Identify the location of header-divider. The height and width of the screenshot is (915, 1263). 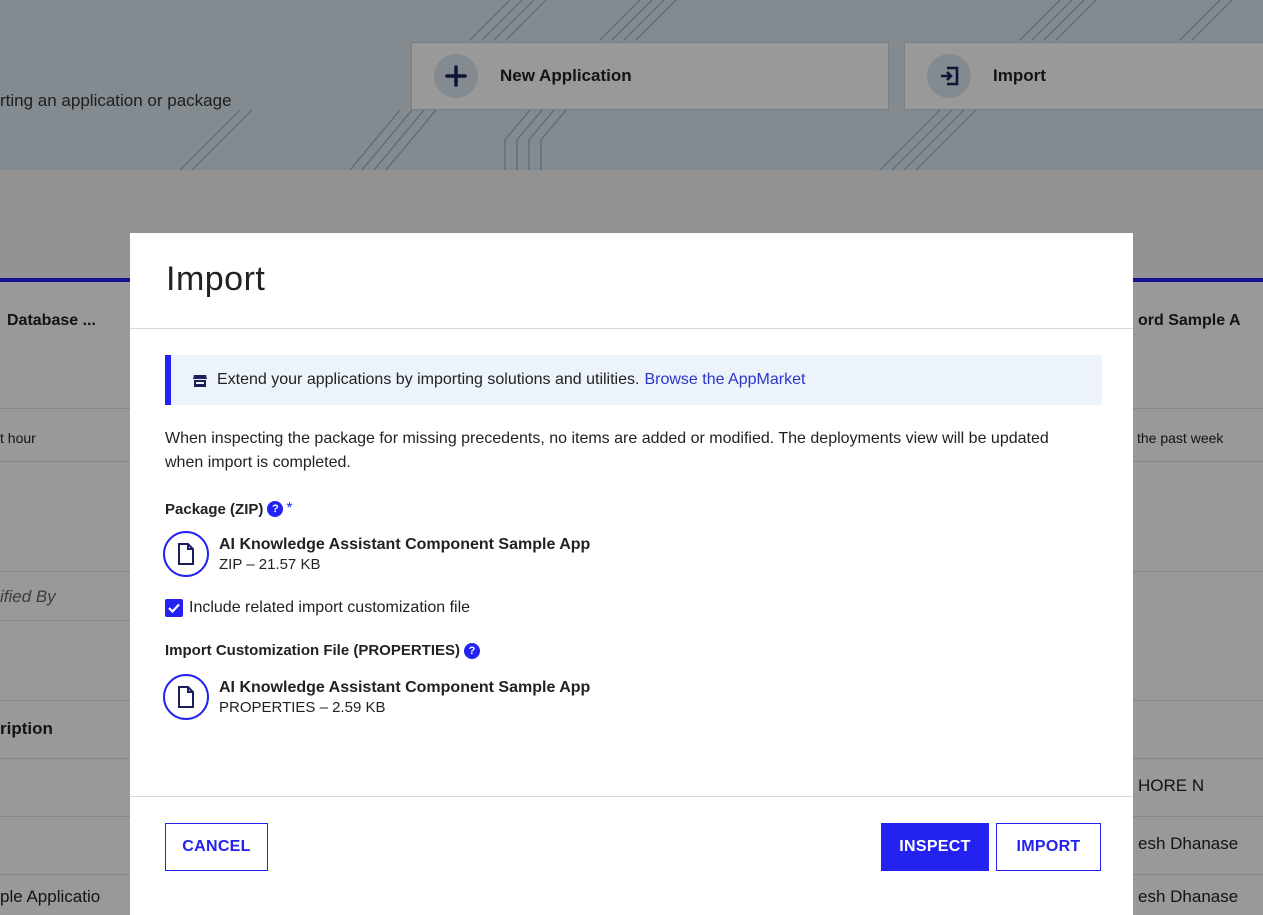
(631, 328).